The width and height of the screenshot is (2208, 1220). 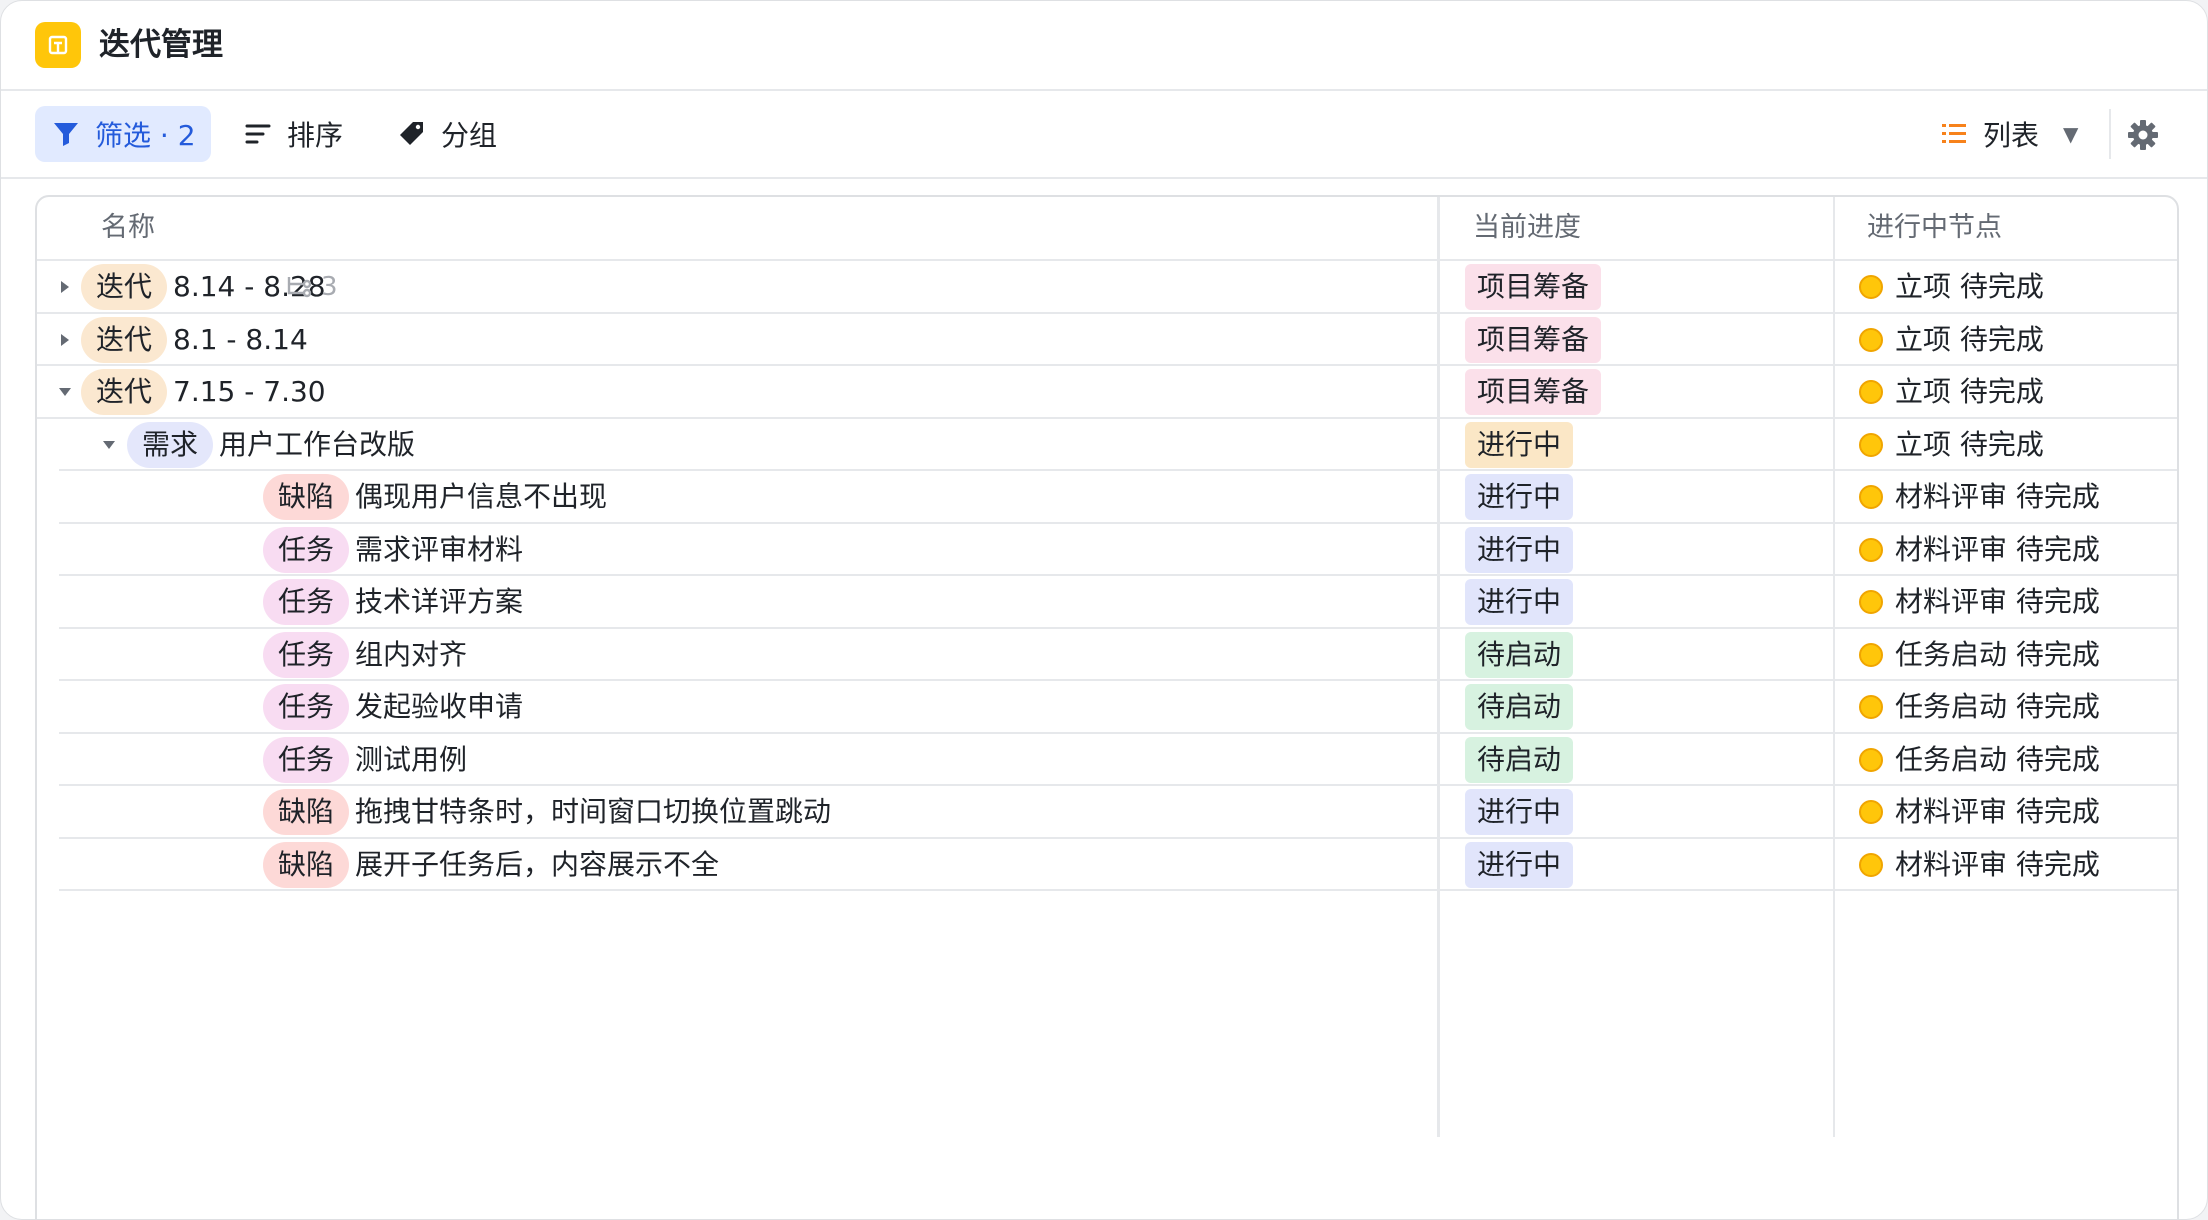 I want to click on item-type-tag: 需求, so click(x=170, y=444).